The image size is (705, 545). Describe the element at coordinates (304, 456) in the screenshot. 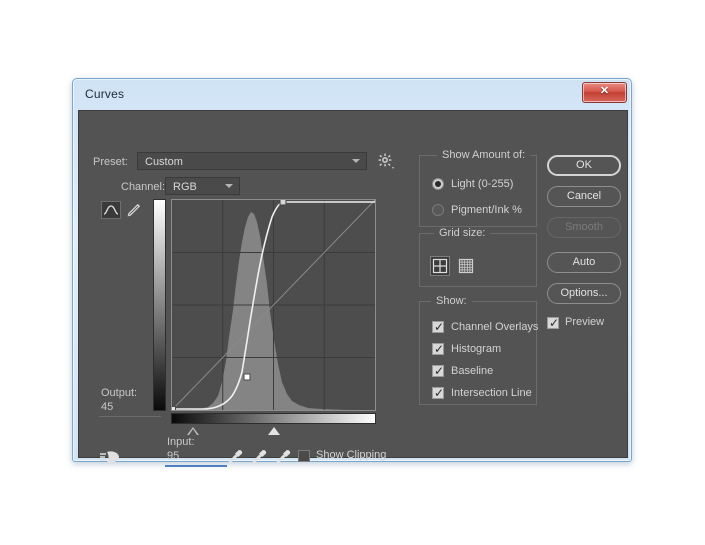

I see `show-clipping-checkbox` at that location.